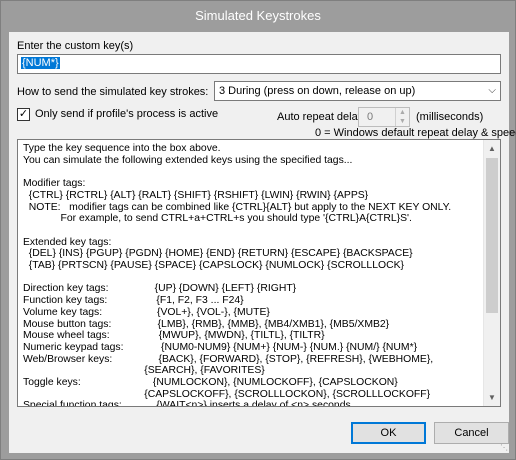  What do you see at coordinates (317, 91) in the screenshot?
I see `send-mode-selected: 3 During (press on down, release on up)` at bounding box center [317, 91].